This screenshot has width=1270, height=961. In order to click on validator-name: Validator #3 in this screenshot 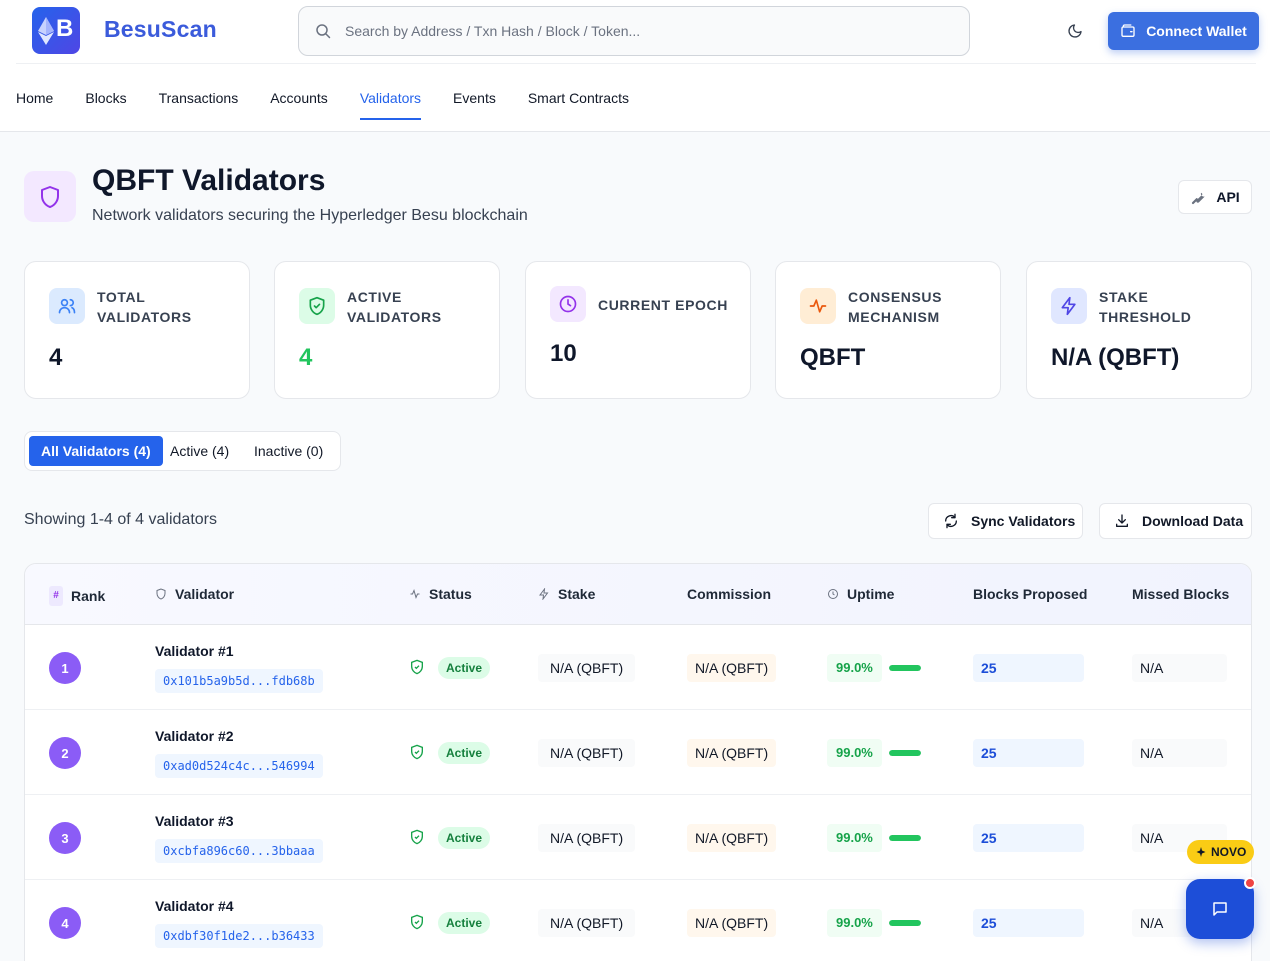, I will do `click(194, 821)`.